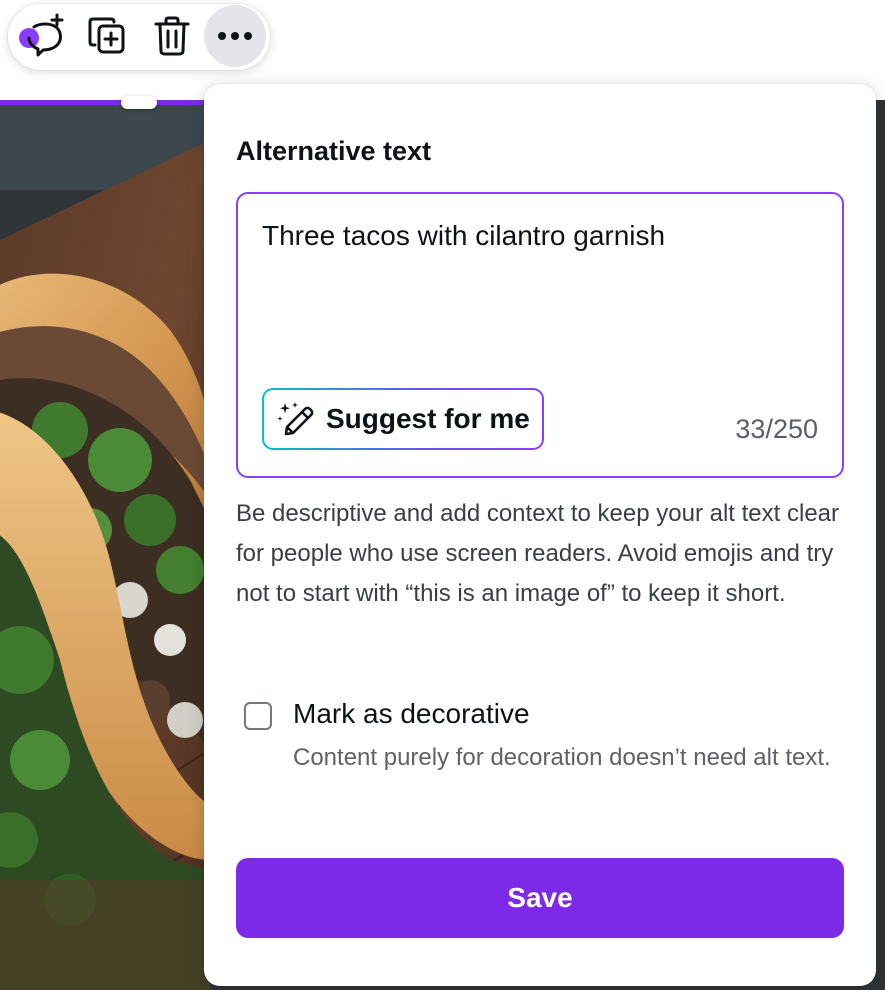 The image size is (885, 990). Describe the element at coordinates (334, 151) in the screenshot. I see `panel-title: Alternative text` at that location.